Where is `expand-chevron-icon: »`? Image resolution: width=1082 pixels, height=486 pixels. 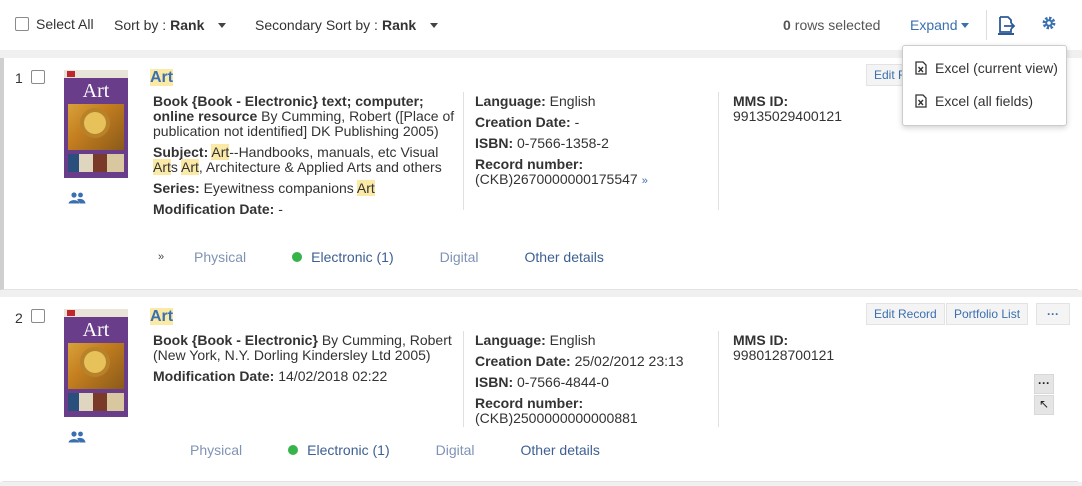 expand-chevron-icon: » is located at coordinates (176, 257).